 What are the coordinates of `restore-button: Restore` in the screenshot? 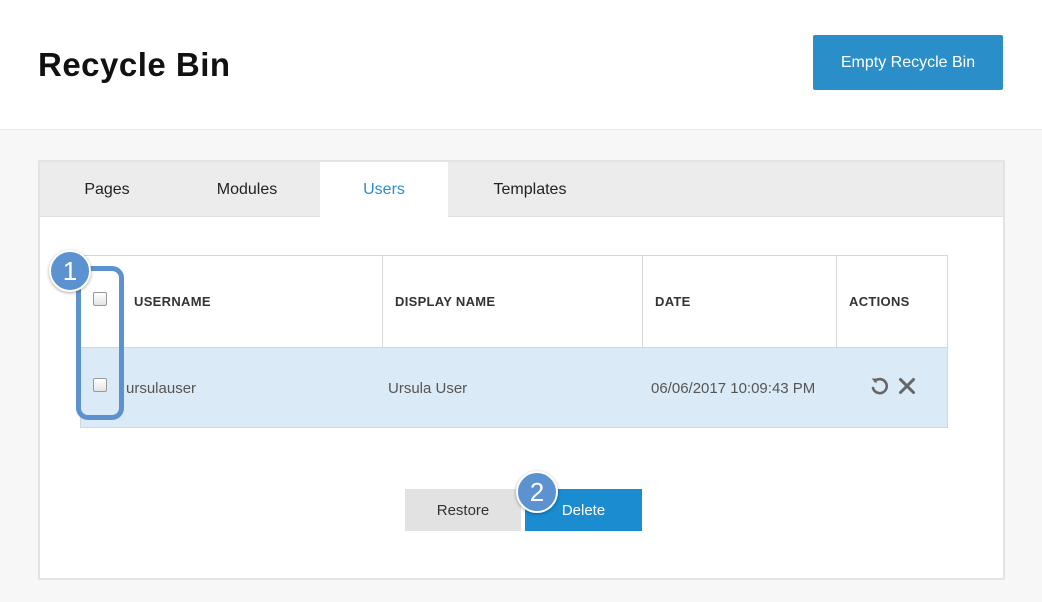 It's located at (463, 510).